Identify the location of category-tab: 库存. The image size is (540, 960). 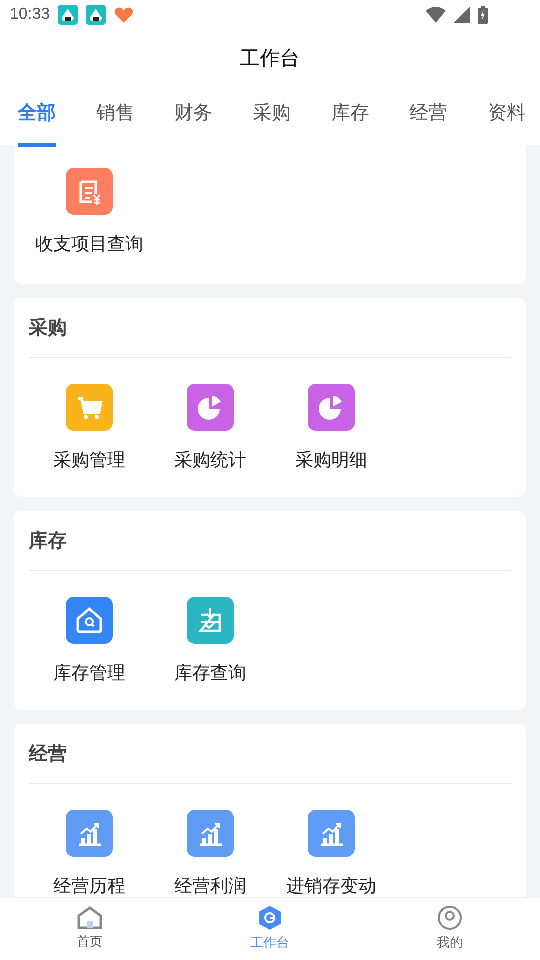
(350, 117).